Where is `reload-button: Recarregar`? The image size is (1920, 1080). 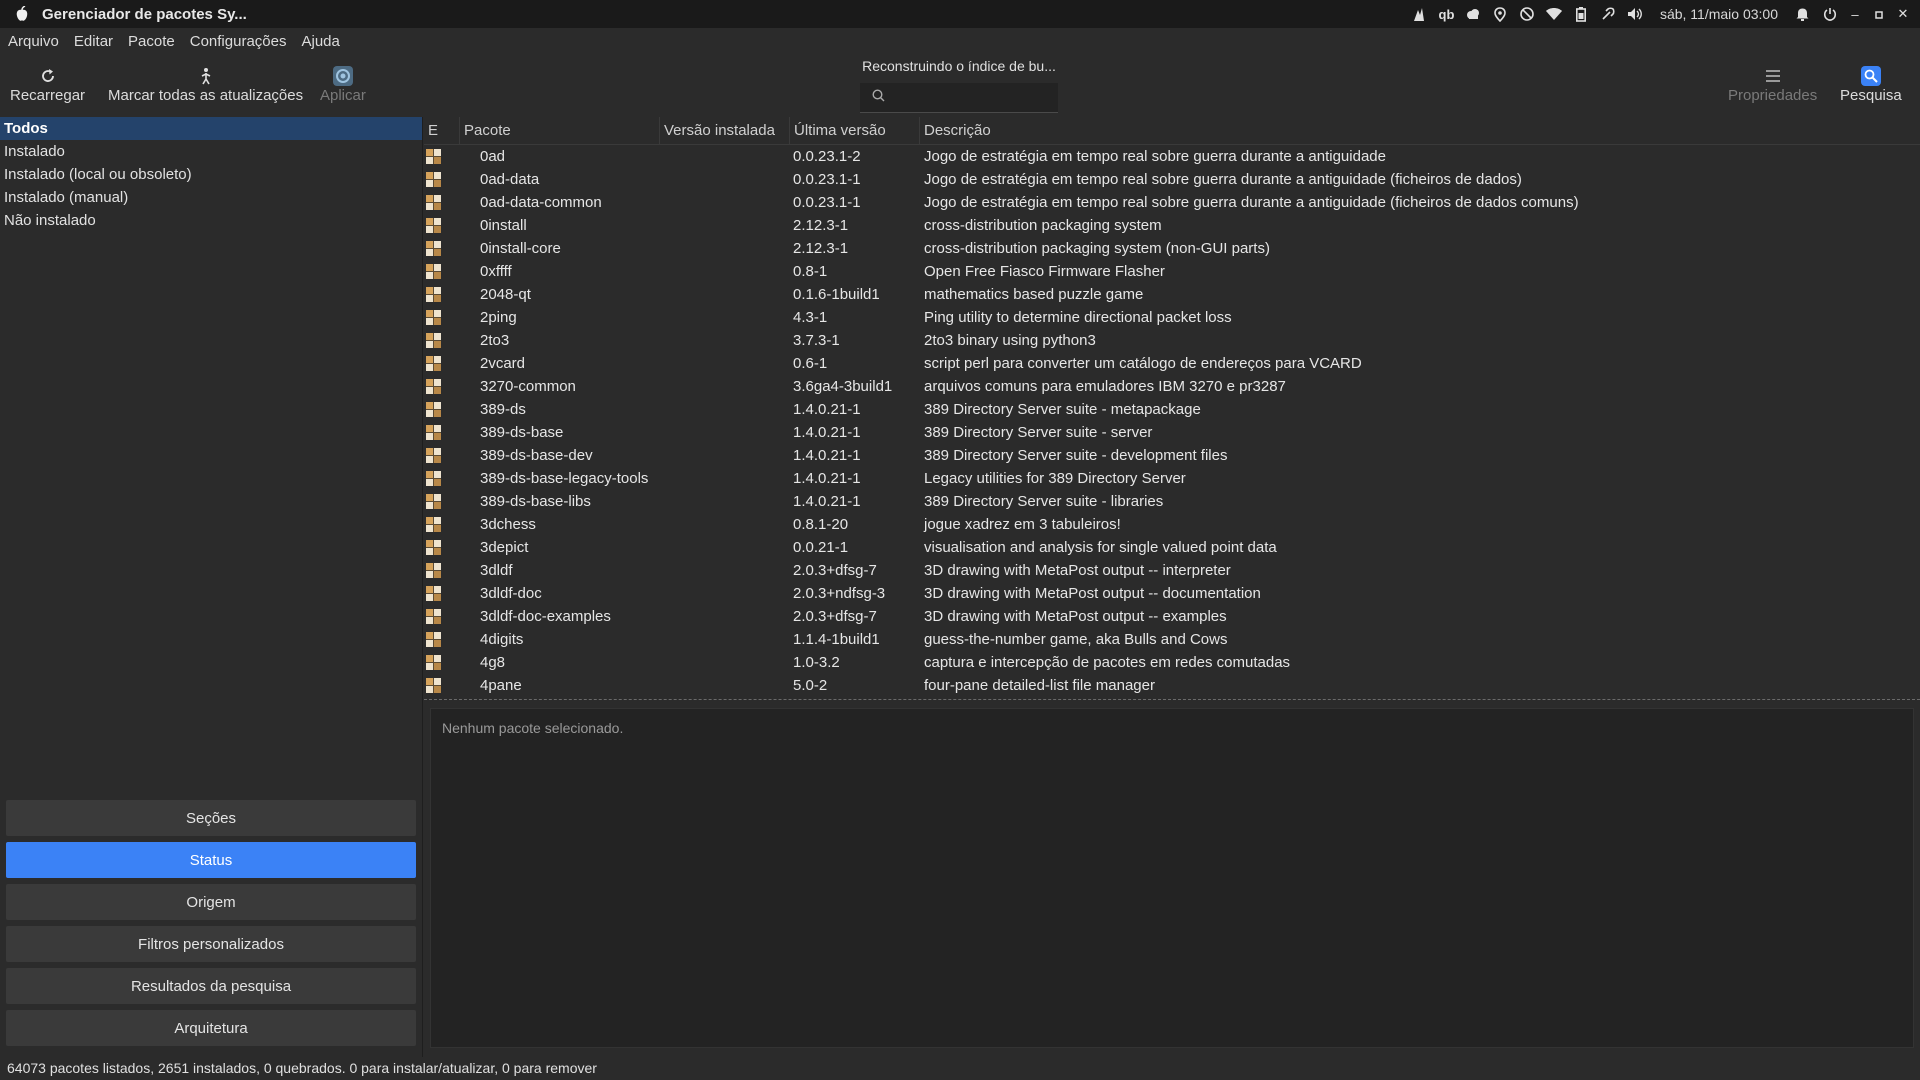 reload-button: Recarregar is located at coordinates (47, 84).